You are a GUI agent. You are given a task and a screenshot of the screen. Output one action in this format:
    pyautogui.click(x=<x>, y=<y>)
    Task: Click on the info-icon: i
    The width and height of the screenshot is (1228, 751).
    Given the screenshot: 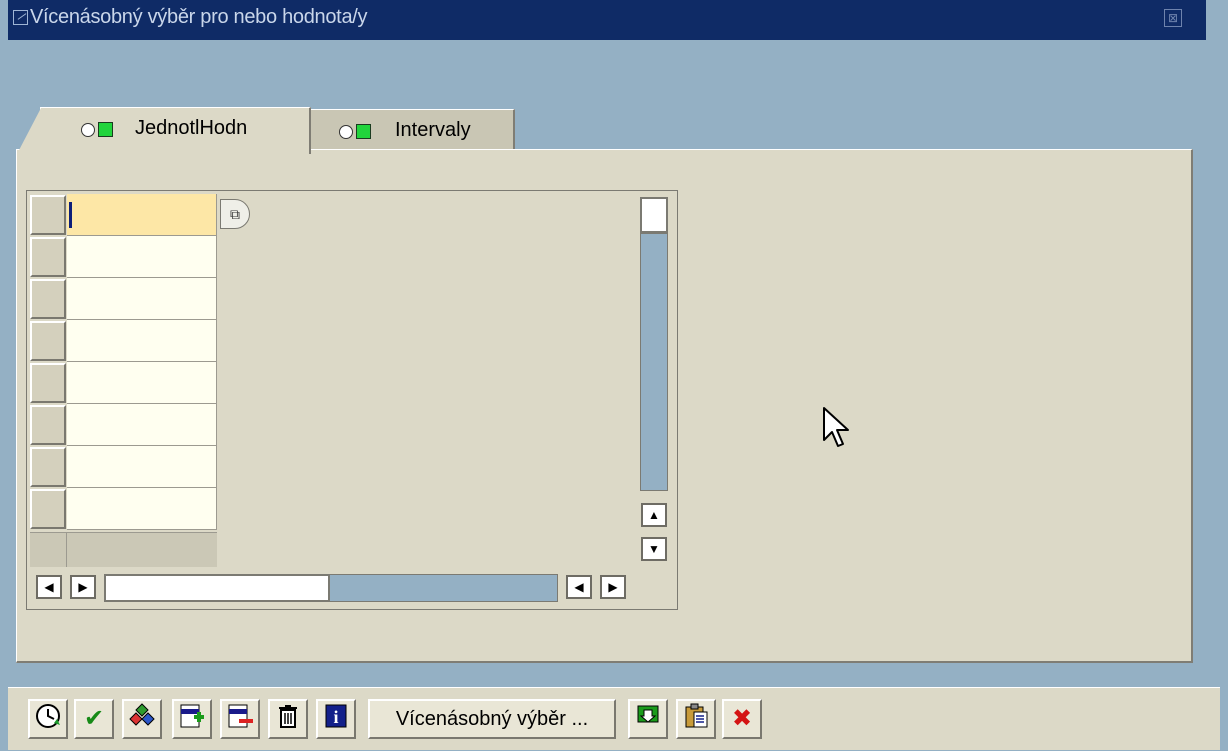 What is the action you would take?
    pyautogui.click(x=336, y=716)
    